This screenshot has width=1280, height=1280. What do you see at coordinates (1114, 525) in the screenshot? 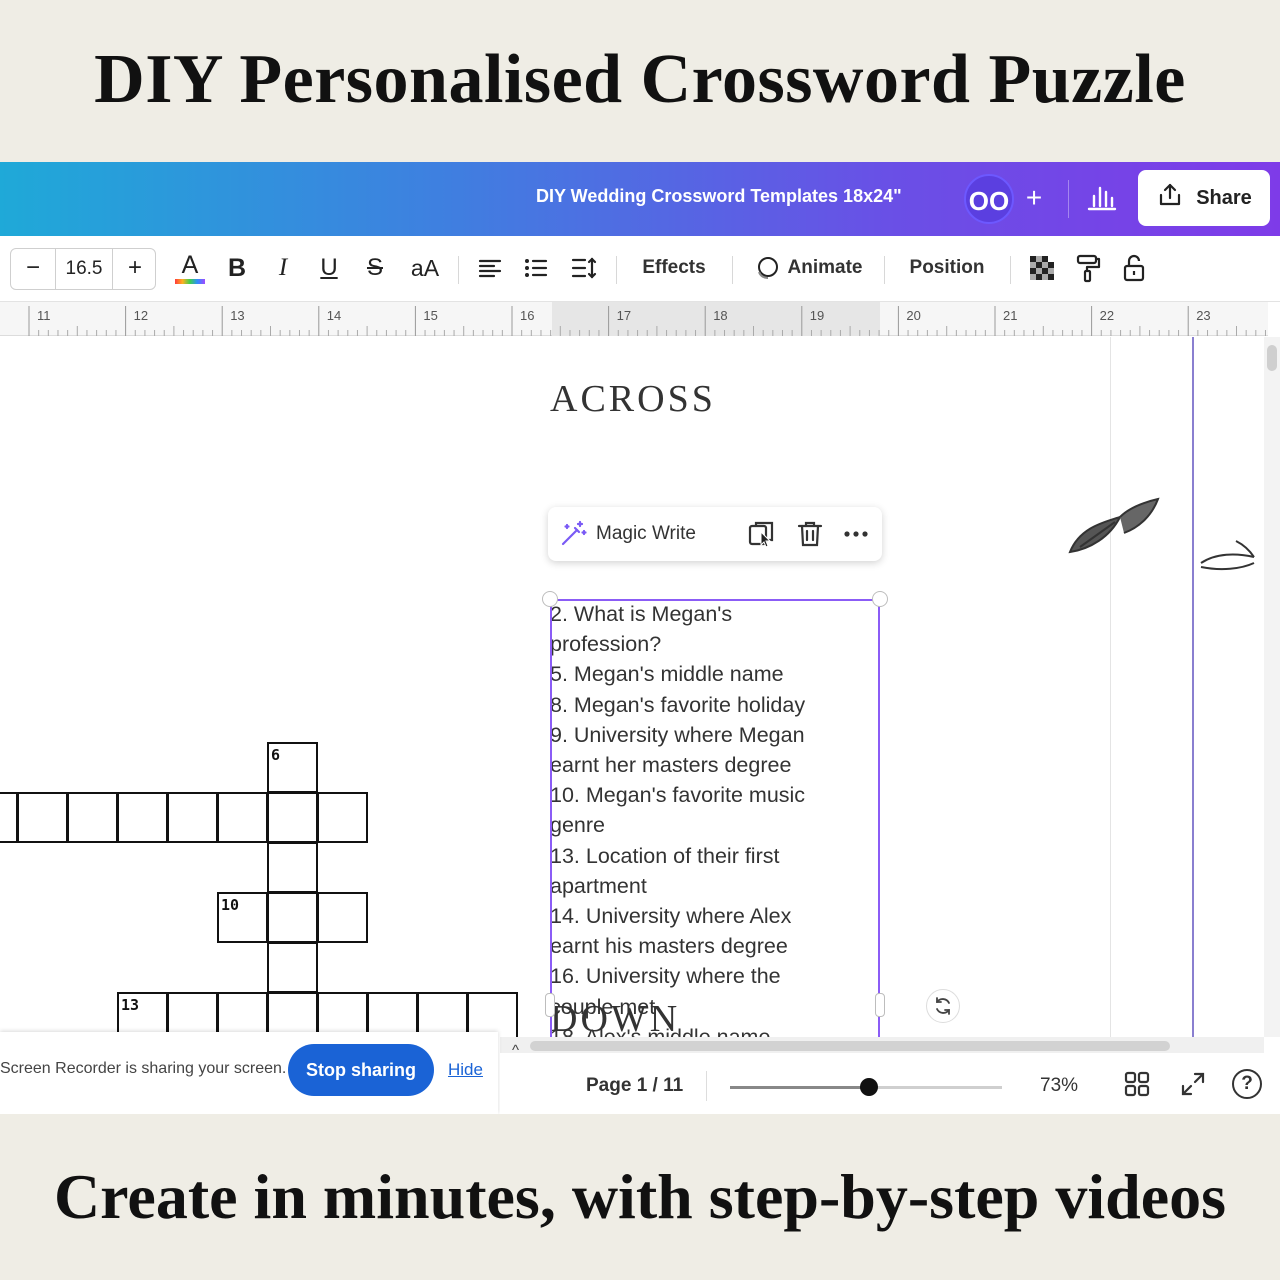
I see `leaf-decoration` at bounding box center [1114, 525].